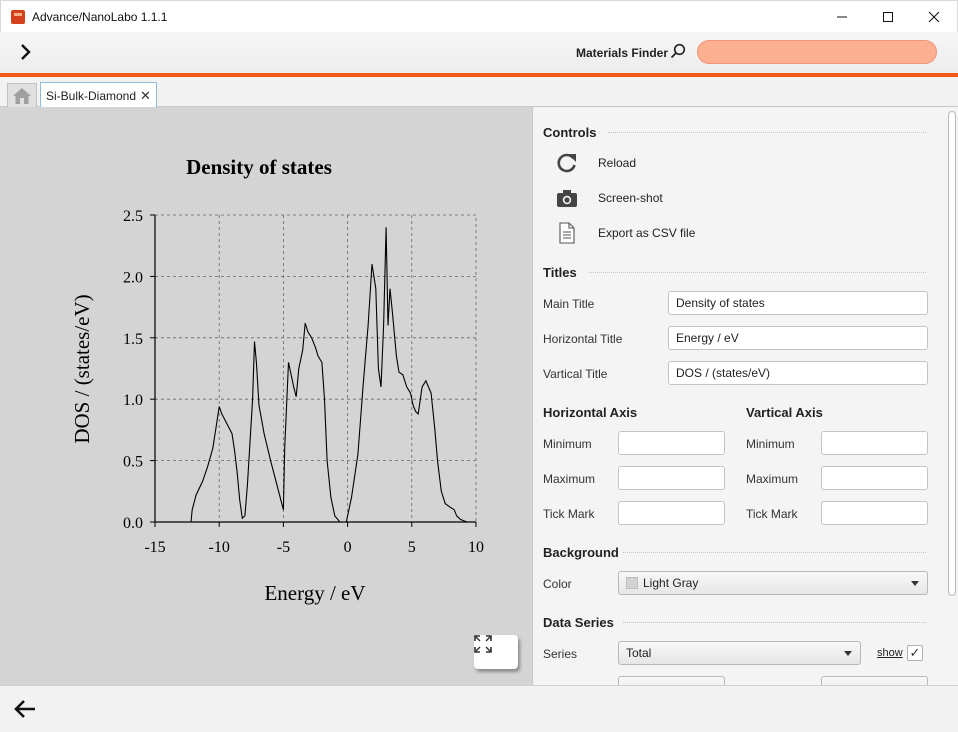 The image size is (958, 732). Describe the element at coordinates (91, 95) in the screenshot. I see `tab-label: Si-Bulk-Diamond` at that location.